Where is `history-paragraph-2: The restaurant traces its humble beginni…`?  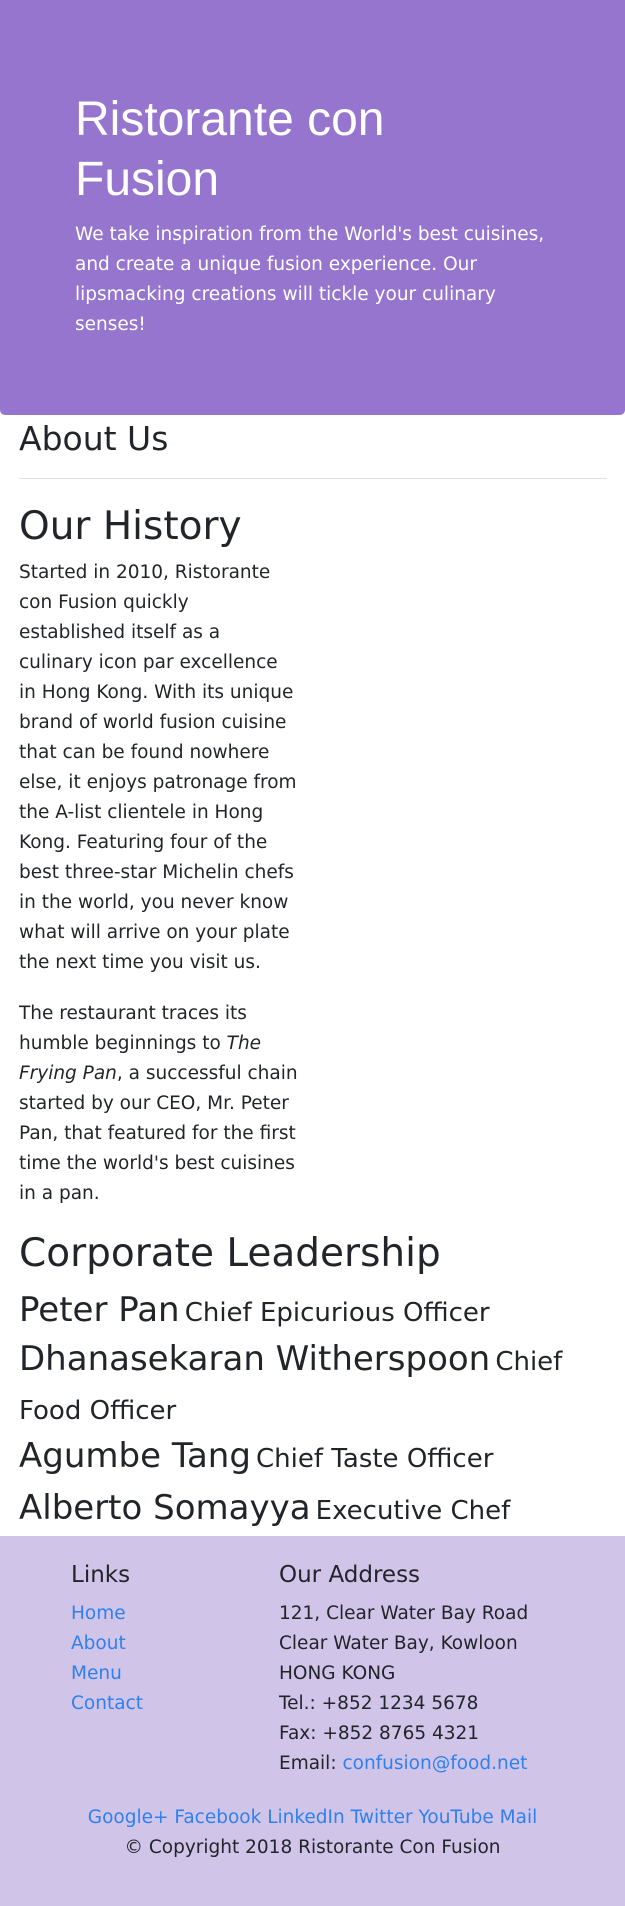 history-paragraph-2: The restaurant traces its humble beginni… is located at coordinates (159, 1104).